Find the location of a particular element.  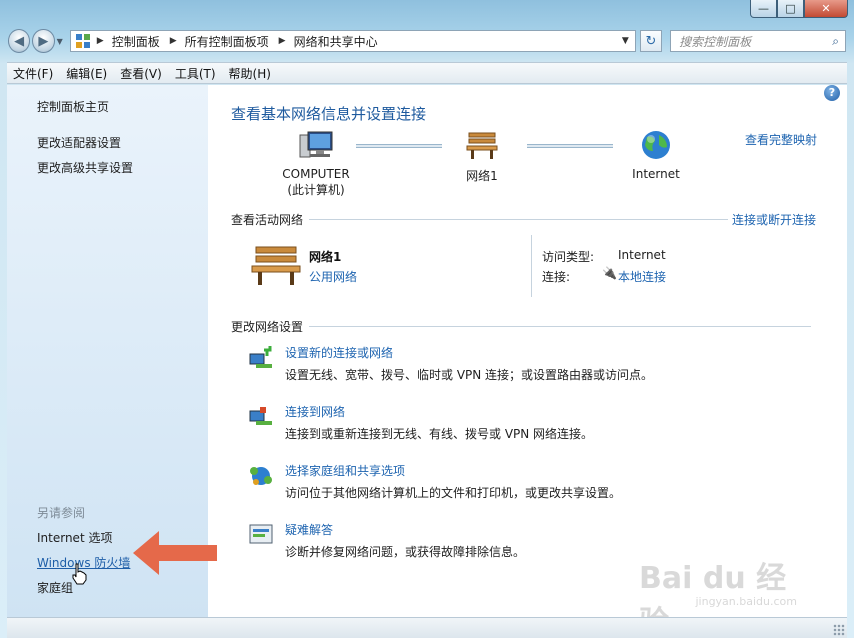

homegroup-icon is located at coordinates (261, 476).